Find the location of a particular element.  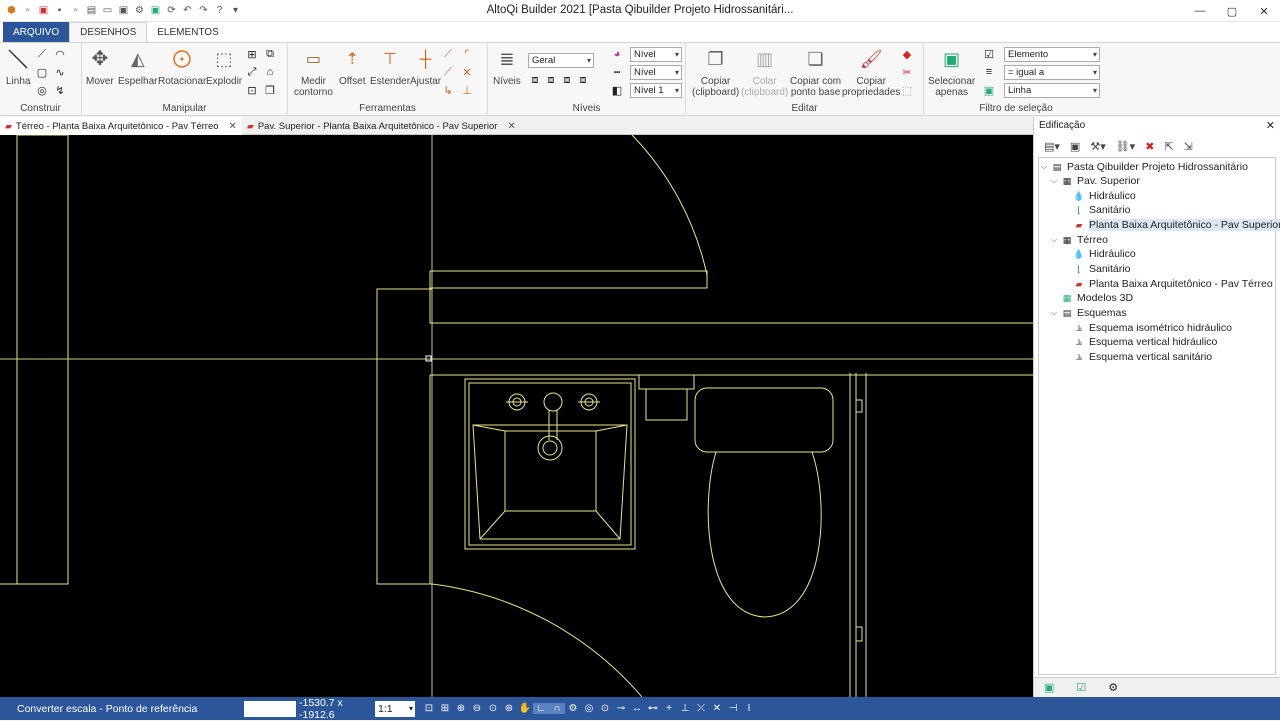

polyline-icon: ⟋ is located at coordinates (42, 54).